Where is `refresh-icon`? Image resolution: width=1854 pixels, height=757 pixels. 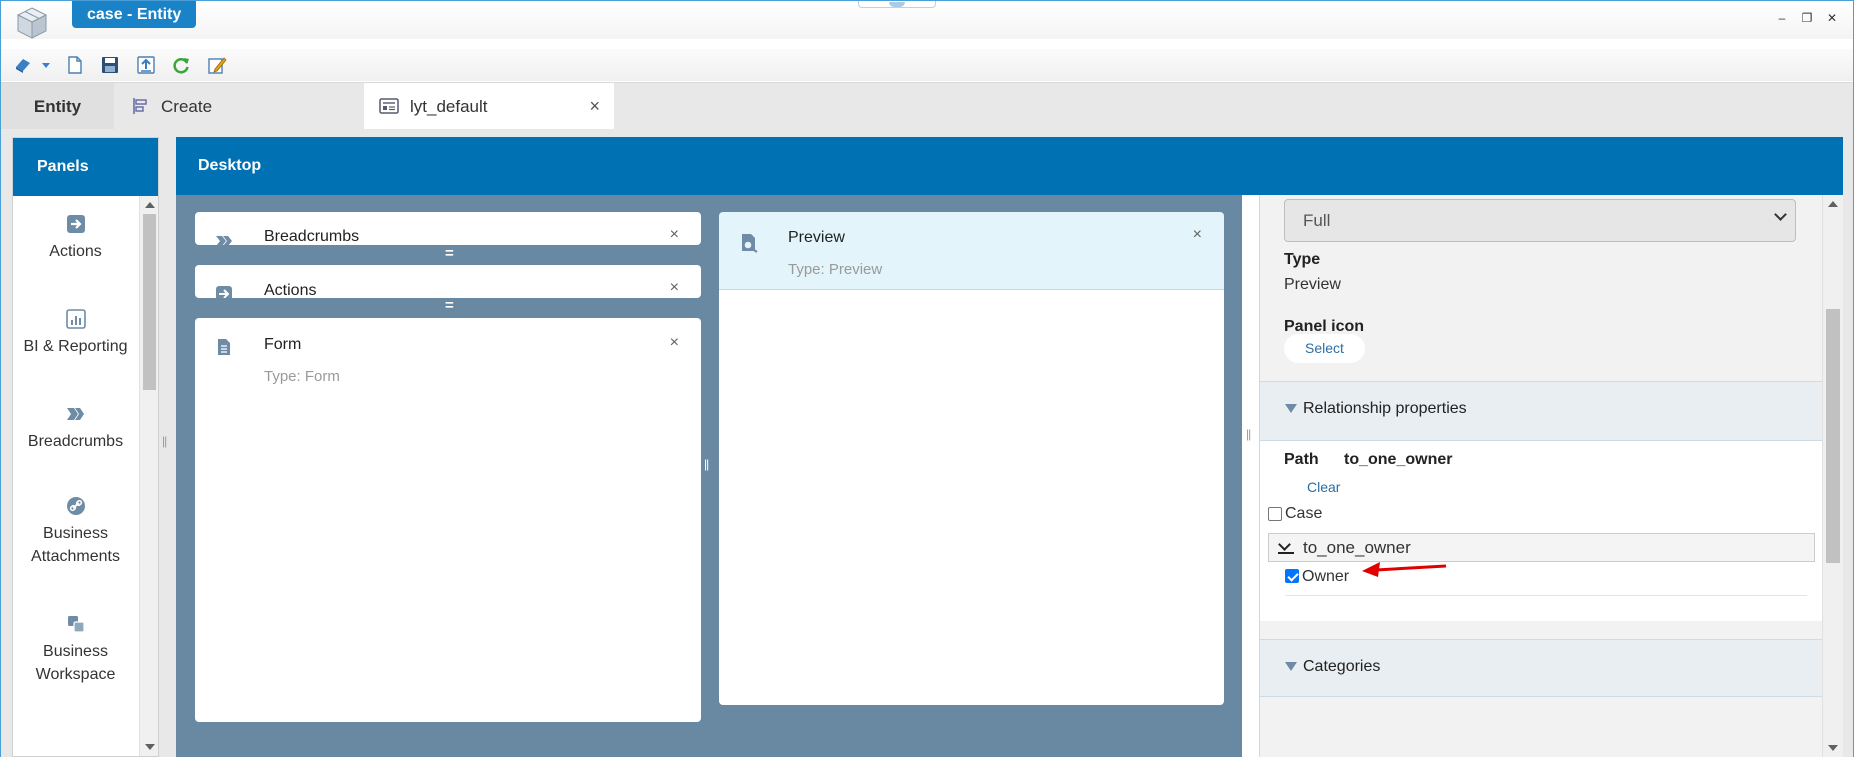
refresh-icon is located at coordinates (181, 65).